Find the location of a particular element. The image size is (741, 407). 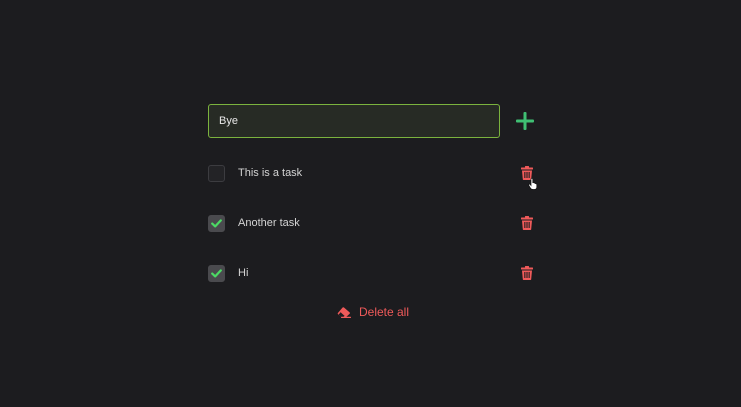

task-label: Hi is located at coordinates (243, 273).